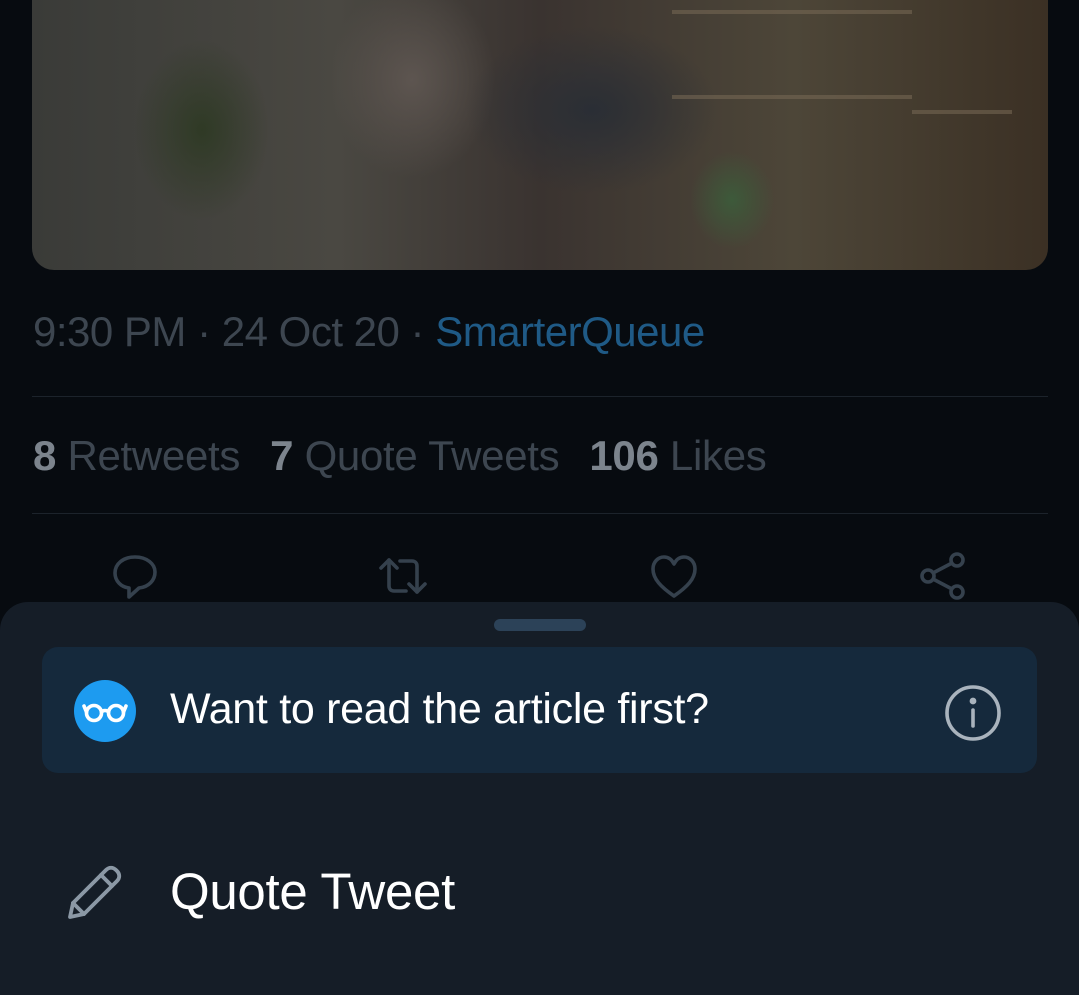  What do you see at coordinates (943, 576) in the screenshot?
I see `share-icon` at bounding box center [943, 576].